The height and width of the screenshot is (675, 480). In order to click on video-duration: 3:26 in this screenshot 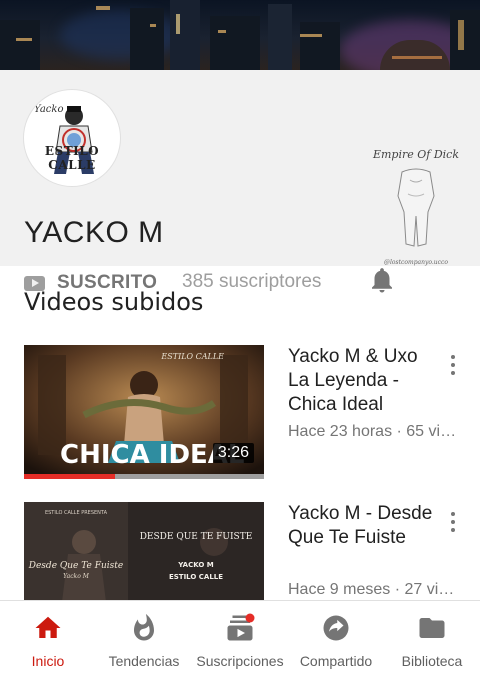, I will do `click(233, 453)`.